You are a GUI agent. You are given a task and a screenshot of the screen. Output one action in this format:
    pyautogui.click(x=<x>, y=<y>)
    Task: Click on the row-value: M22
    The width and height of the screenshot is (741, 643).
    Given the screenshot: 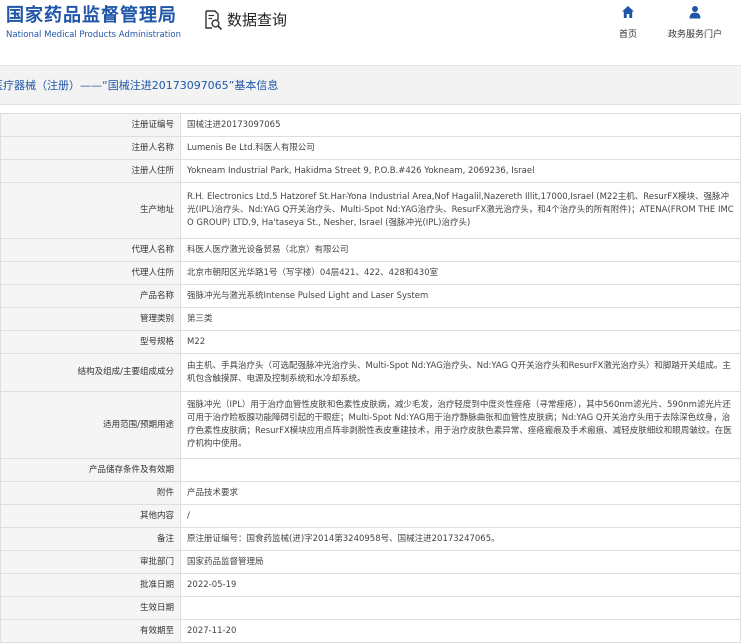 What is the action you would take?
    pyautogui.click(x=460, y=342)
    